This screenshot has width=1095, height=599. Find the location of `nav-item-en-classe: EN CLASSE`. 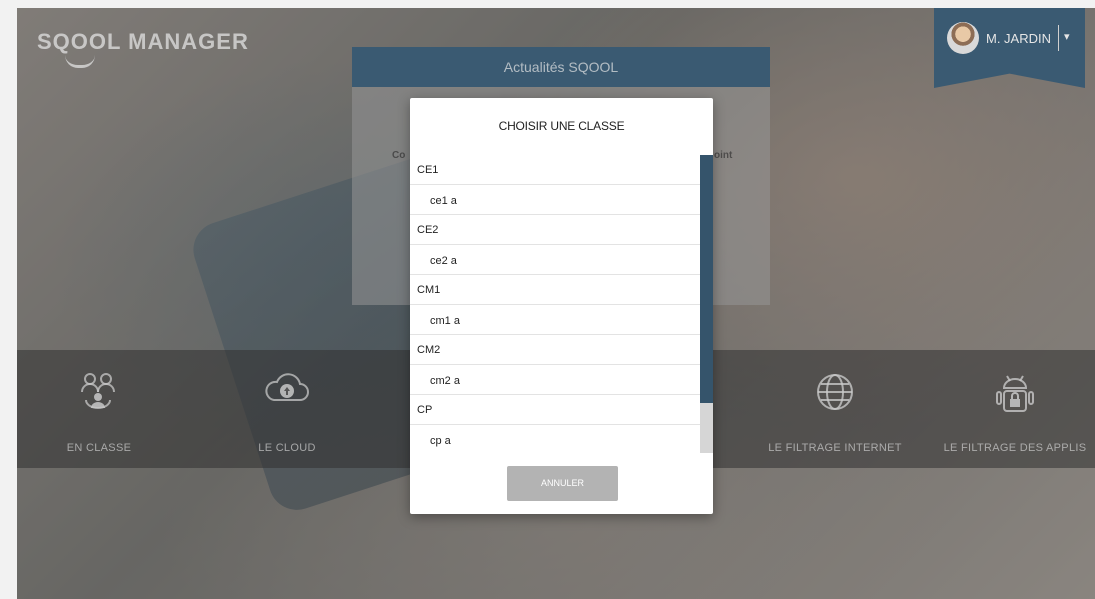

nav-item-en-classe: EN CLASSE is located at coordinates (99, 409).